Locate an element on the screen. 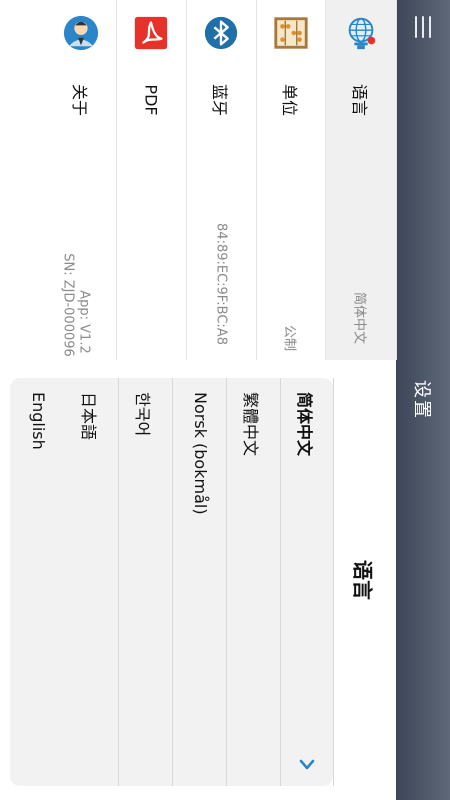  user-icon is located at coordinates (81, 33).